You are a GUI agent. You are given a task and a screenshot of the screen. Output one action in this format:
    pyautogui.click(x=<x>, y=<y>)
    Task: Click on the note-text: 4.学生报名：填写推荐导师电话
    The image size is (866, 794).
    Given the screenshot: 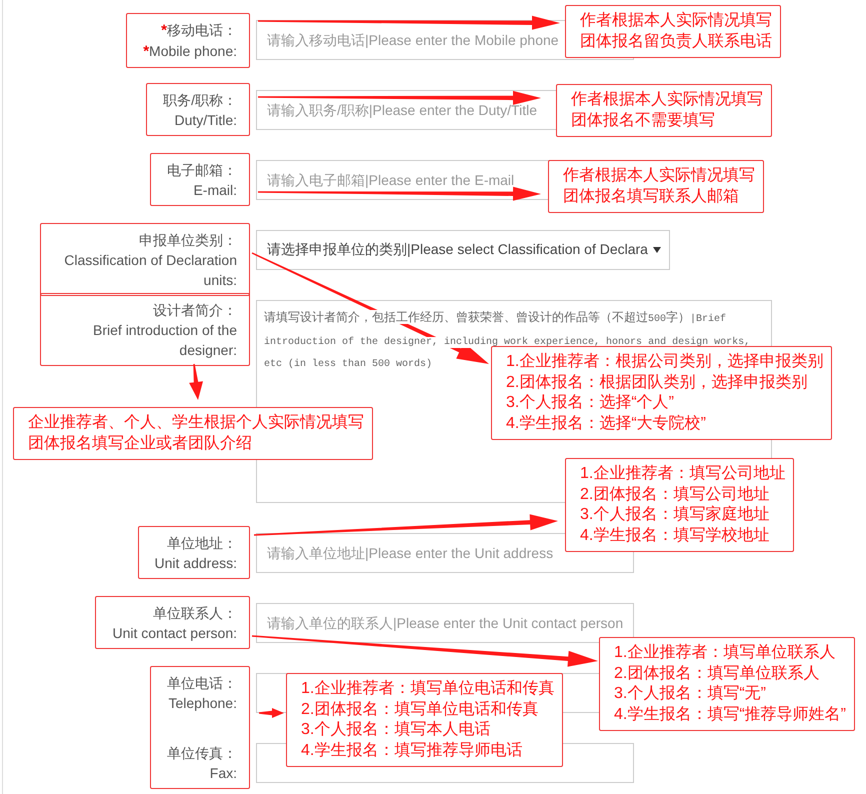 What is the action you would take?
    pyautogui.click(x=412, y=750)
    